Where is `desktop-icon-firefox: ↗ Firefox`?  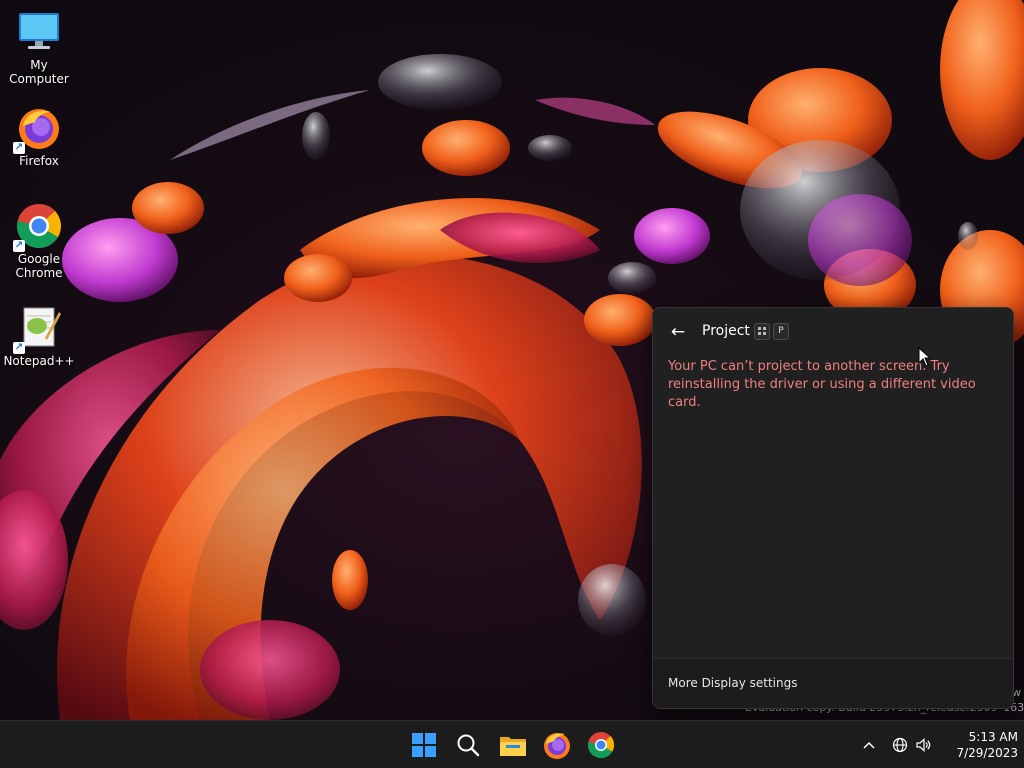 desktop-icon-firefox: ↗ Firefox is located at coordinates (39, 136).